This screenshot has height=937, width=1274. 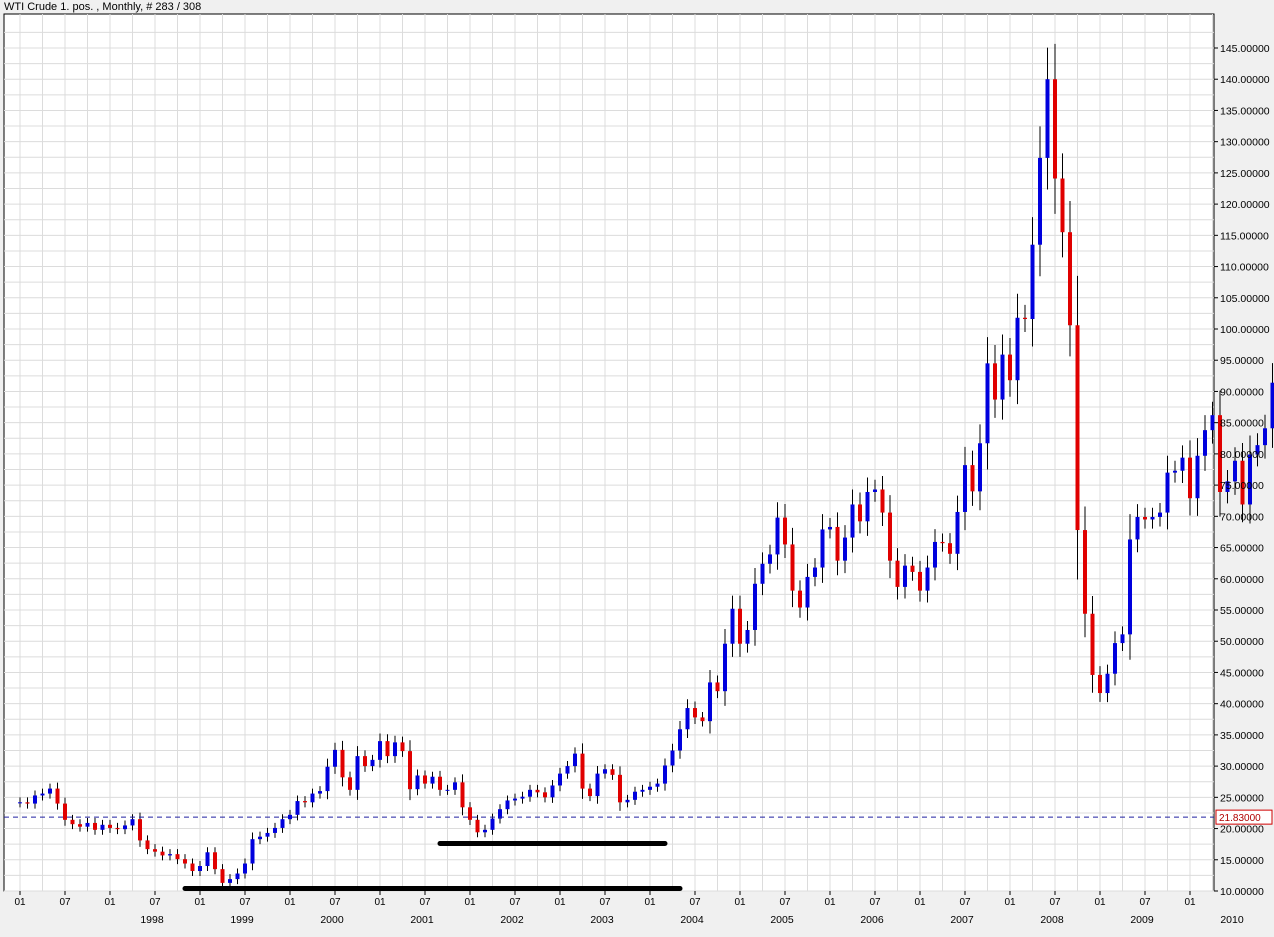 I want to click on y-tick-label: 50.00000, so click(x=1242, y=642).